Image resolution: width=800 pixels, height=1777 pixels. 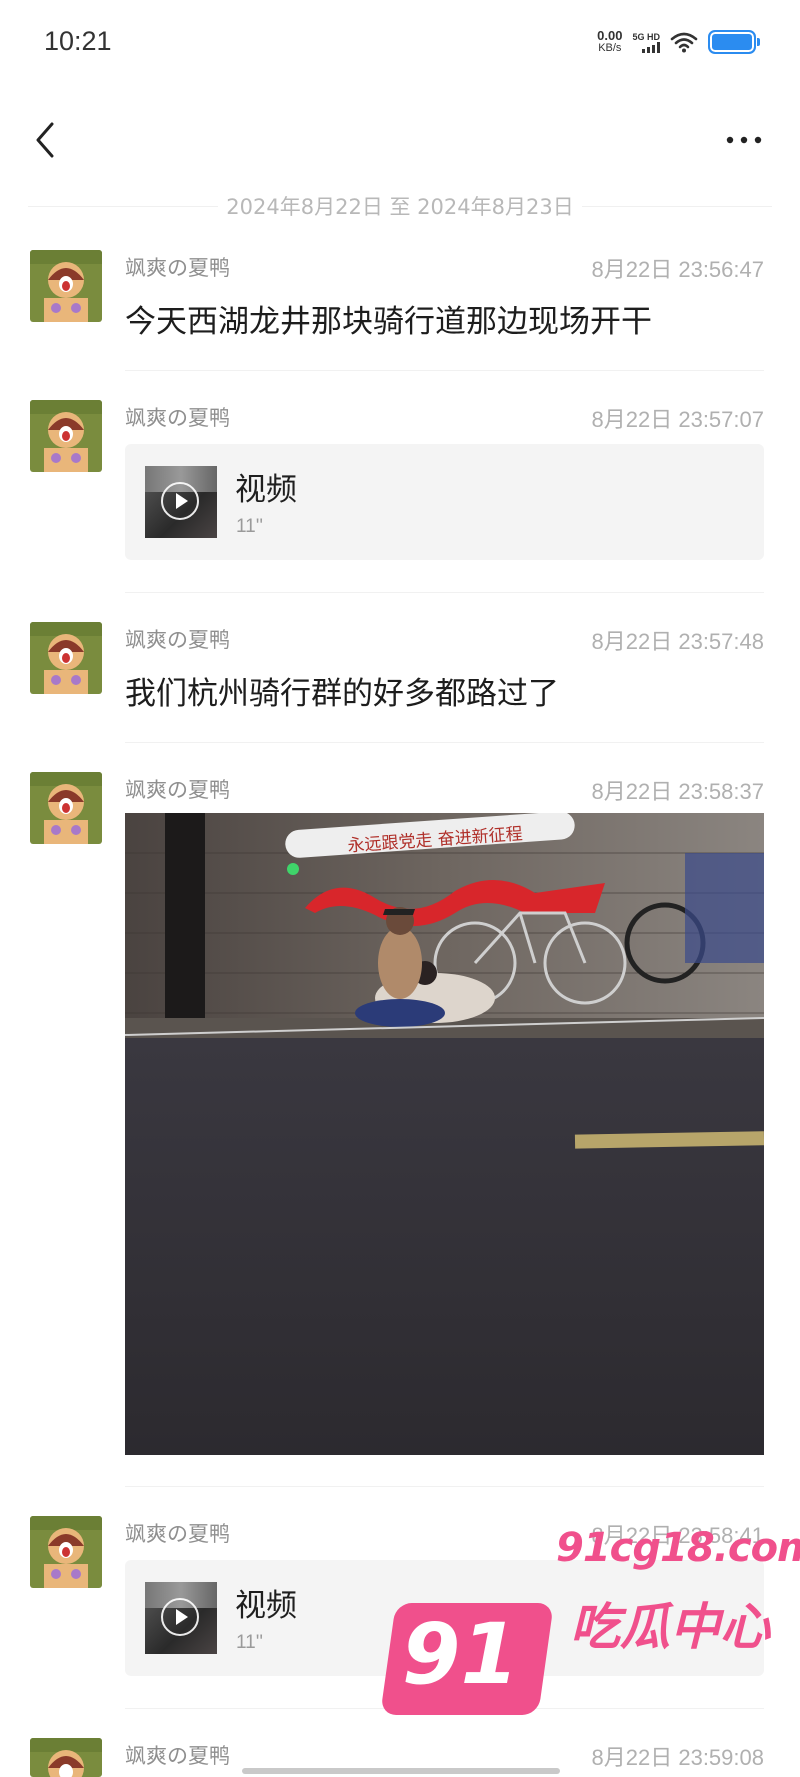 What do you see at coordinates (78, 41) in the screenshot?
I see `status-time: 10:21` at bounding box center [78, 41].